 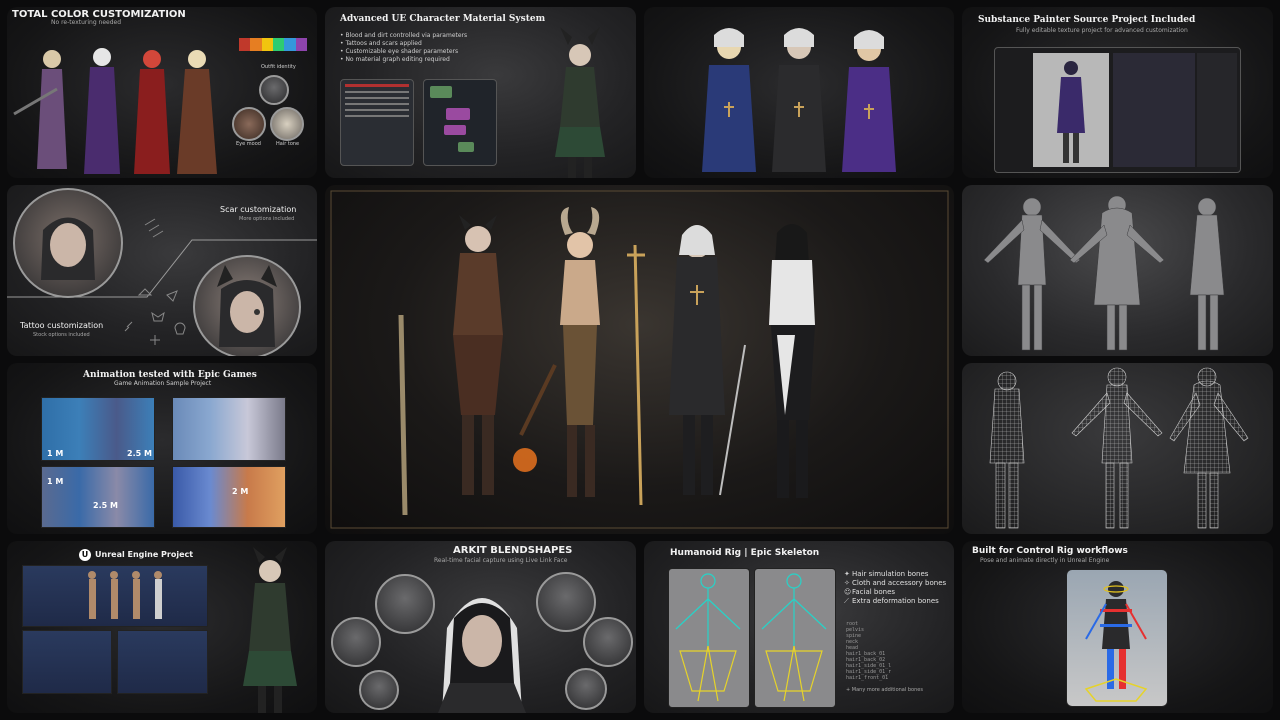 What do you see at coordinates (395, 59) in the screenshot?
I see `material-bullet: • No material graph editing required` at bounding box center [395, 59].